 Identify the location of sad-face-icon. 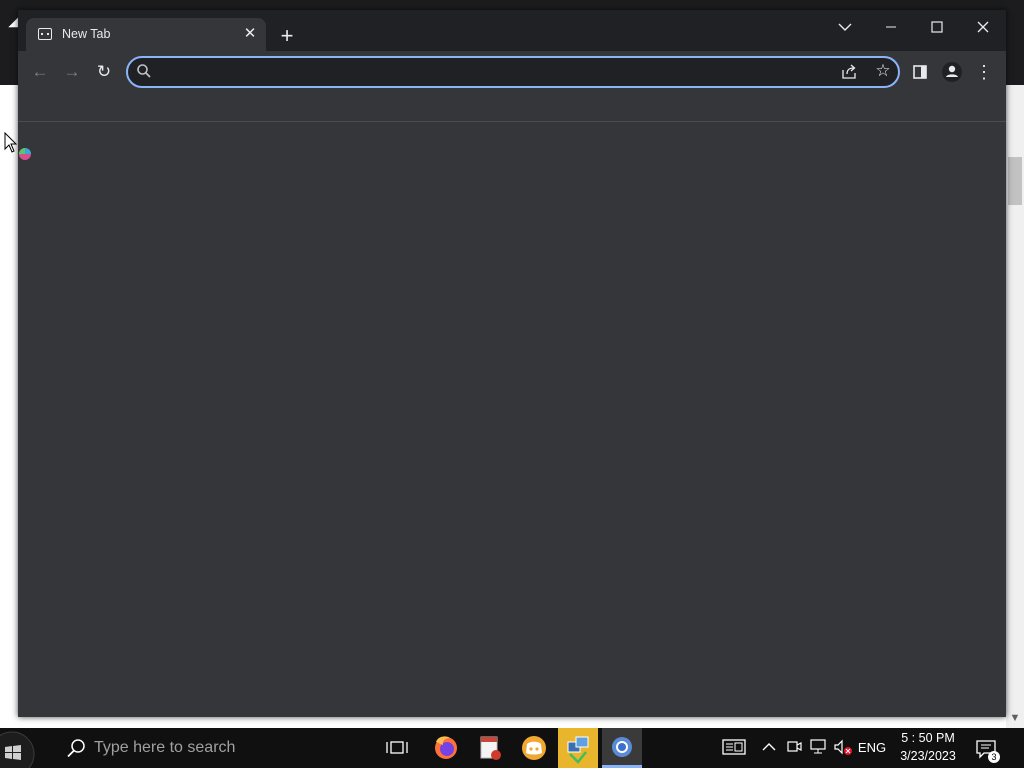
(45, 34).